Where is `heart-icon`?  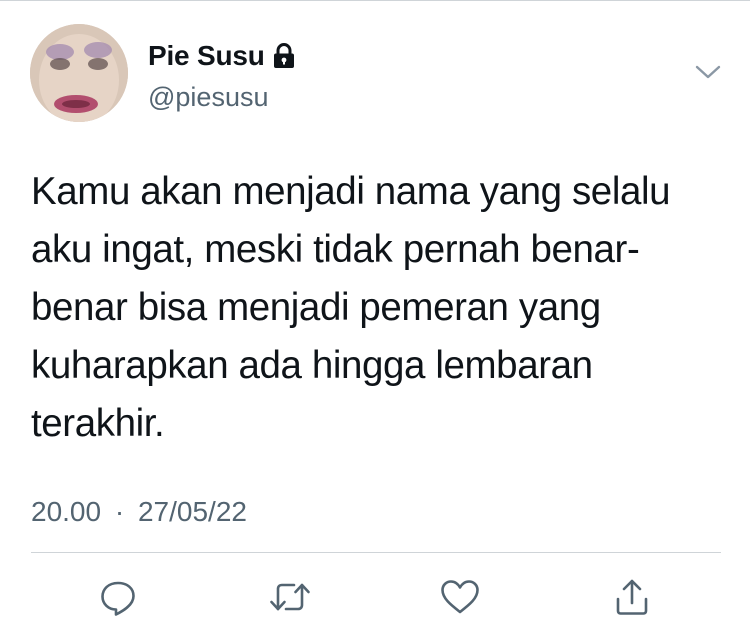 heart-icon is located at coordinates (460, 597).